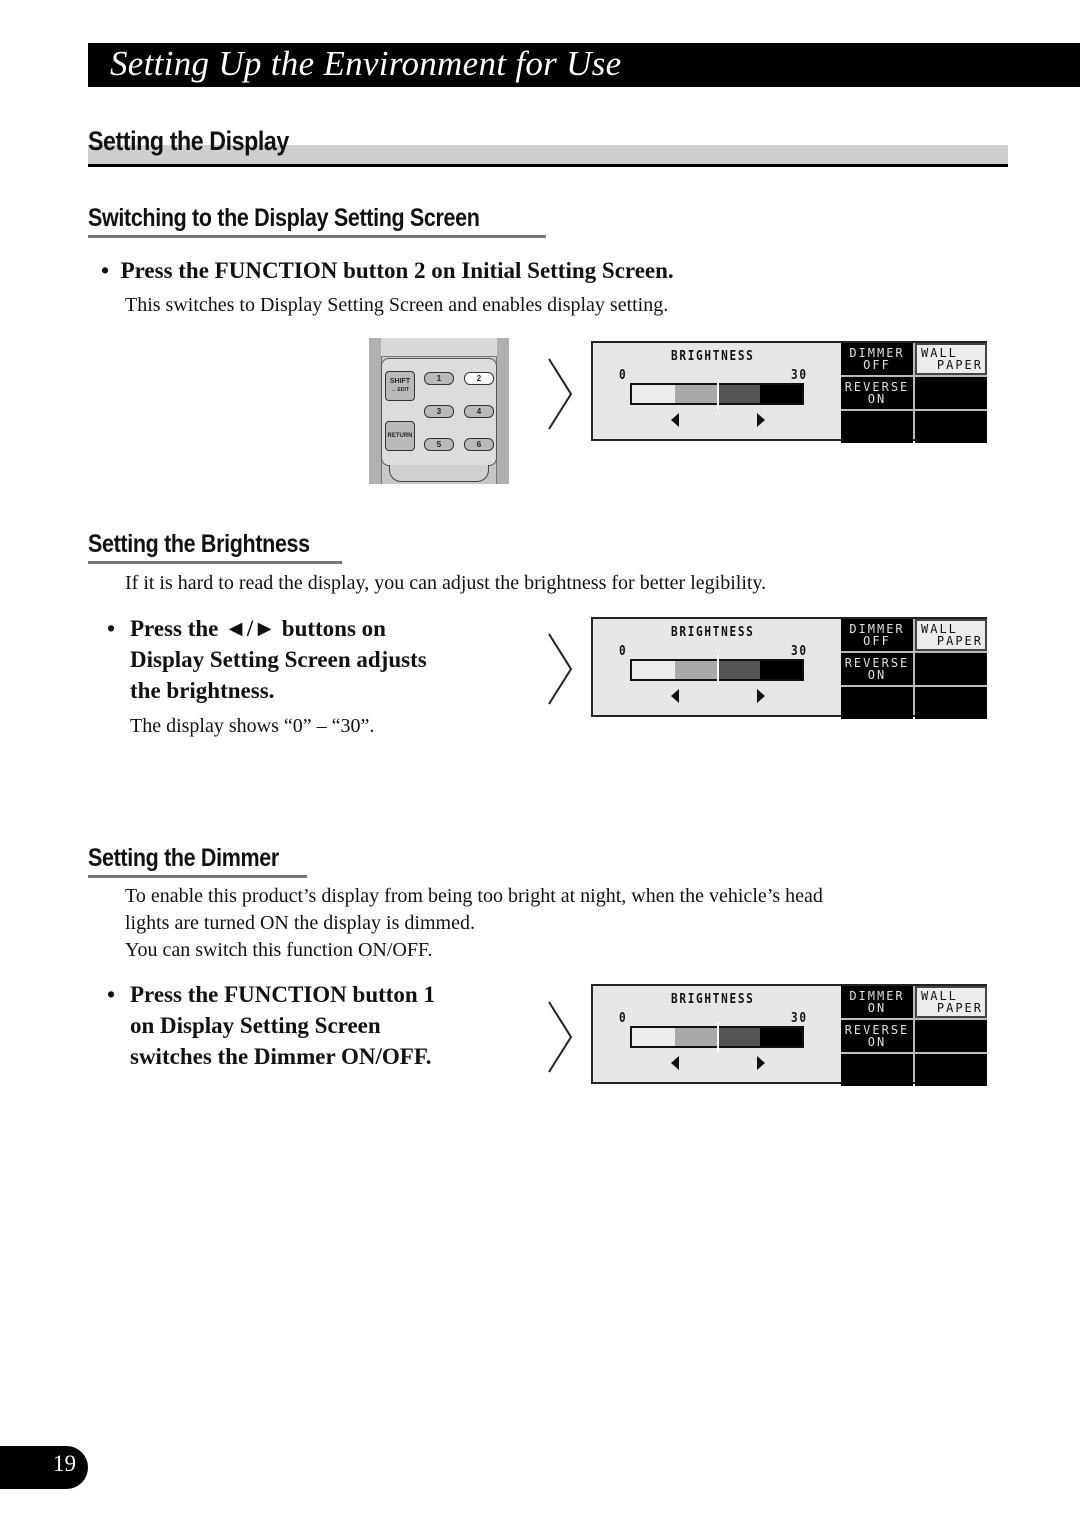  What do you see at coordinates (560, 669) in the screenshot?
I see `next-arrow-icon` at bounding box center [560, 669].